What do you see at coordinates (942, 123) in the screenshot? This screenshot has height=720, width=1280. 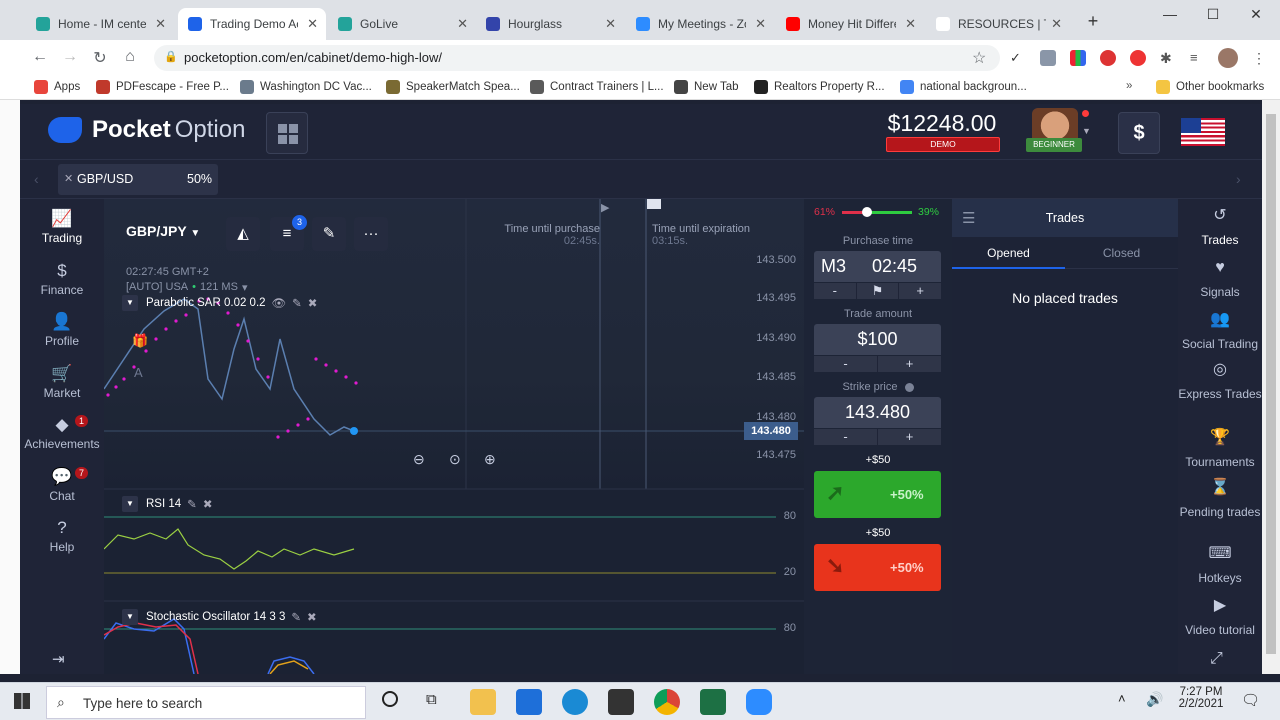 I see `account-balance: $12248.00` at bounding box center [942, 123].